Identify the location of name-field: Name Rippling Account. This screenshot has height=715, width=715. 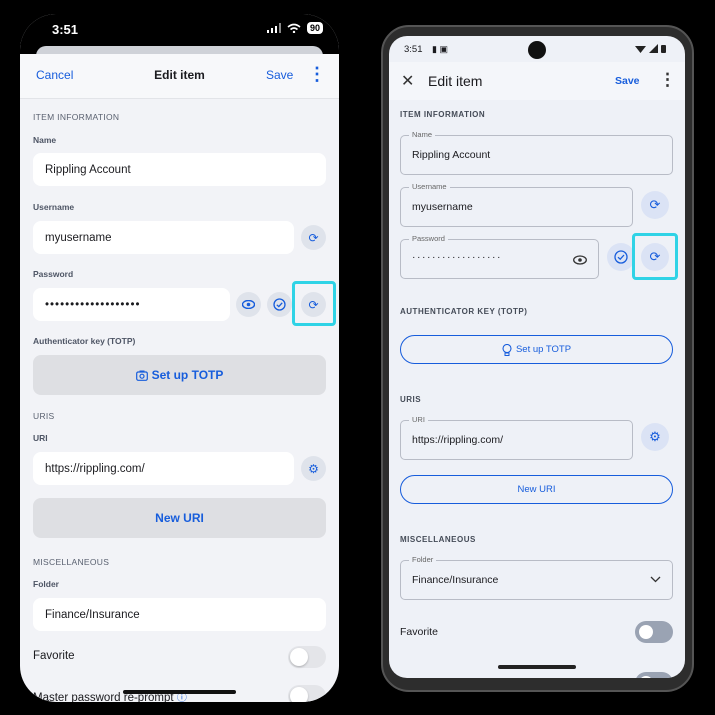
(536, 152).